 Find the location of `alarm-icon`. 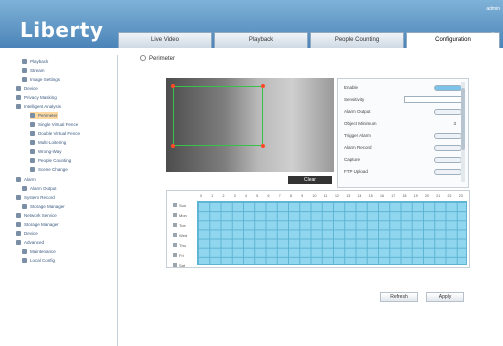

alarm-icon is located at coordinates (18, 179).